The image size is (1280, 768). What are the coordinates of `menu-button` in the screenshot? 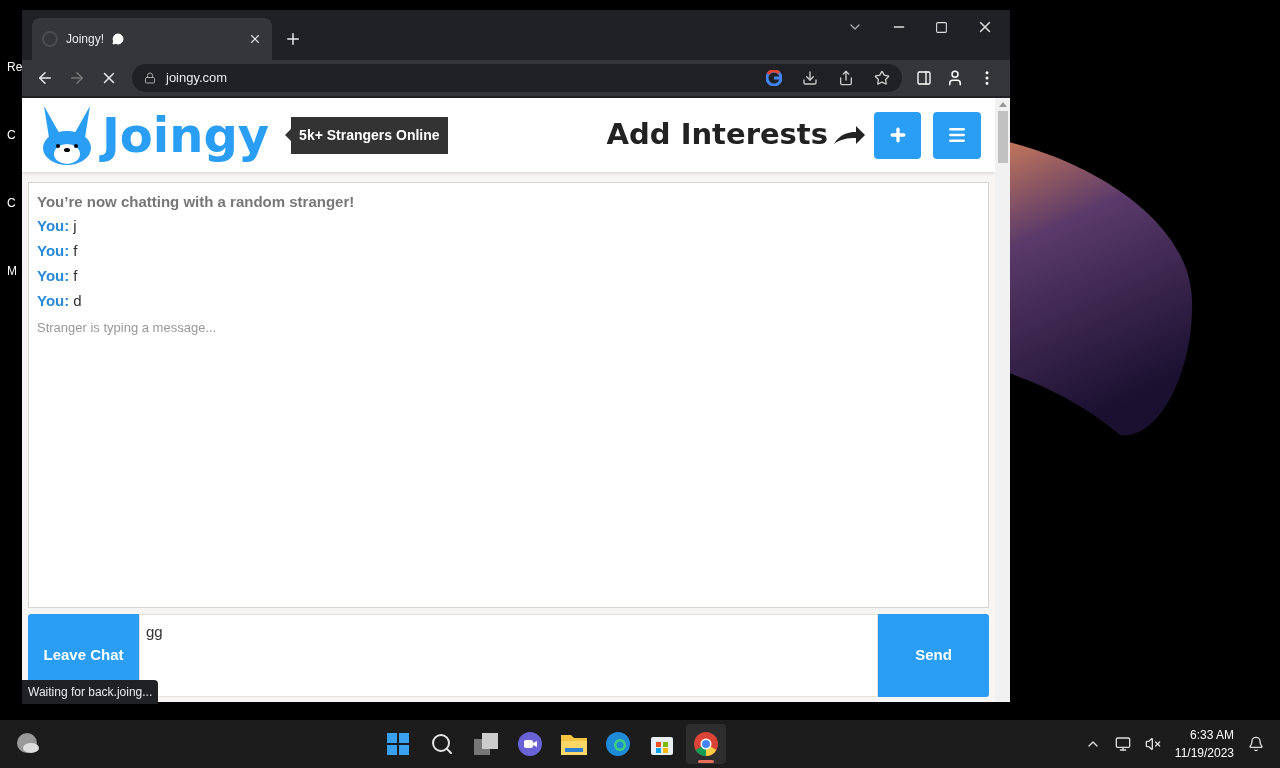 It's located at (957, 135).